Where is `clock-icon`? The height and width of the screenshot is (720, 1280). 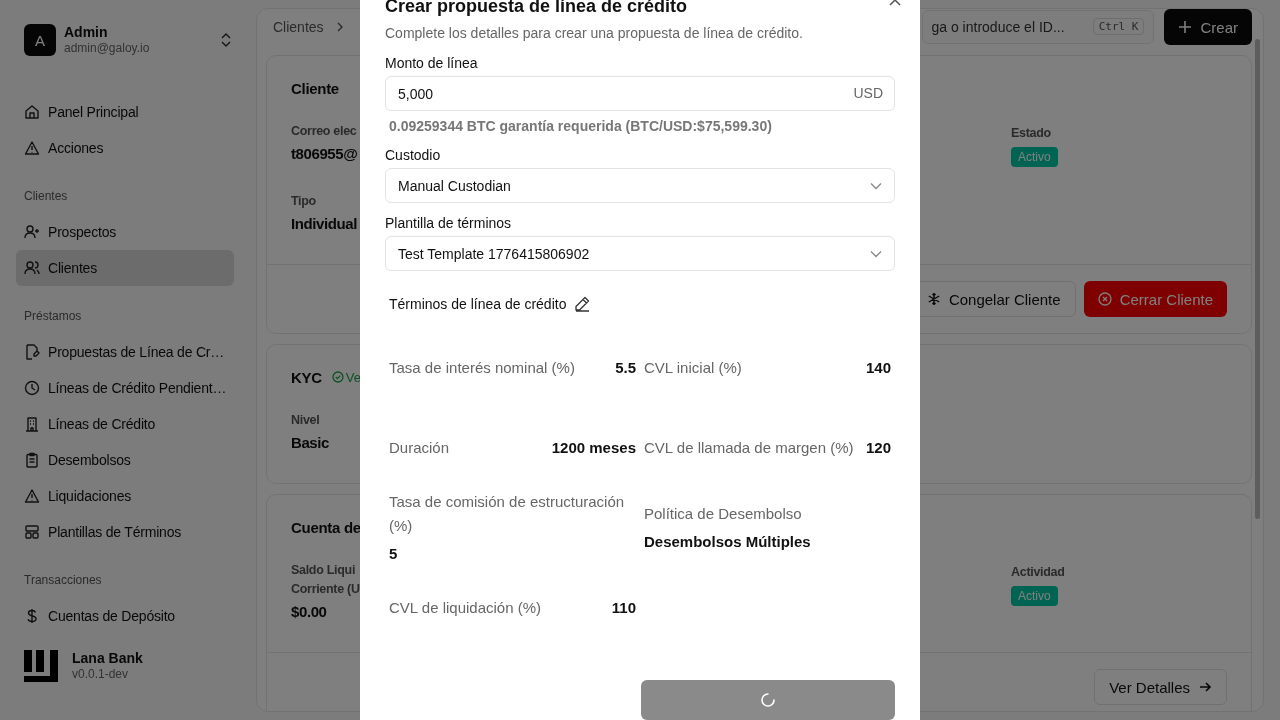
clock-icon is located at coordinates (32, 388).